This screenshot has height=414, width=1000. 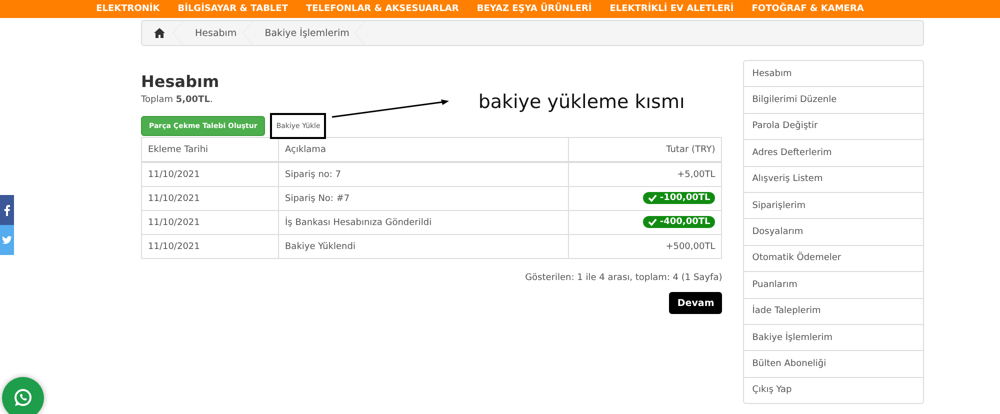 I want to click on menu-item: İade Taleplerim, so click(x=833, y=311).